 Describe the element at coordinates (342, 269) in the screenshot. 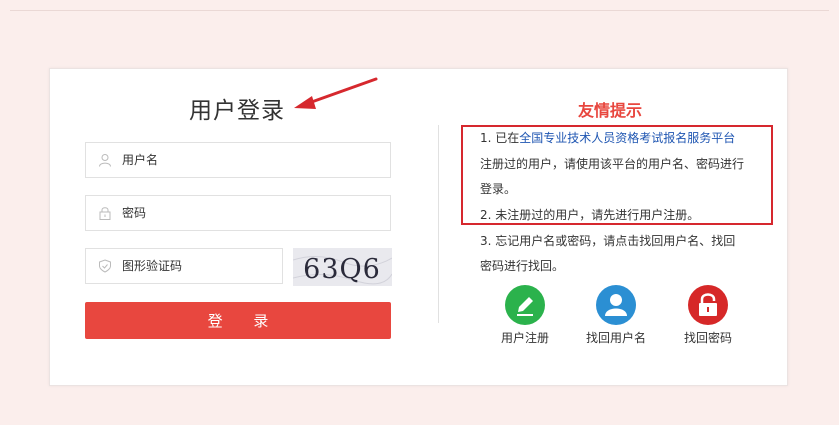

I see `captcha-text: 63Q6` at that location.